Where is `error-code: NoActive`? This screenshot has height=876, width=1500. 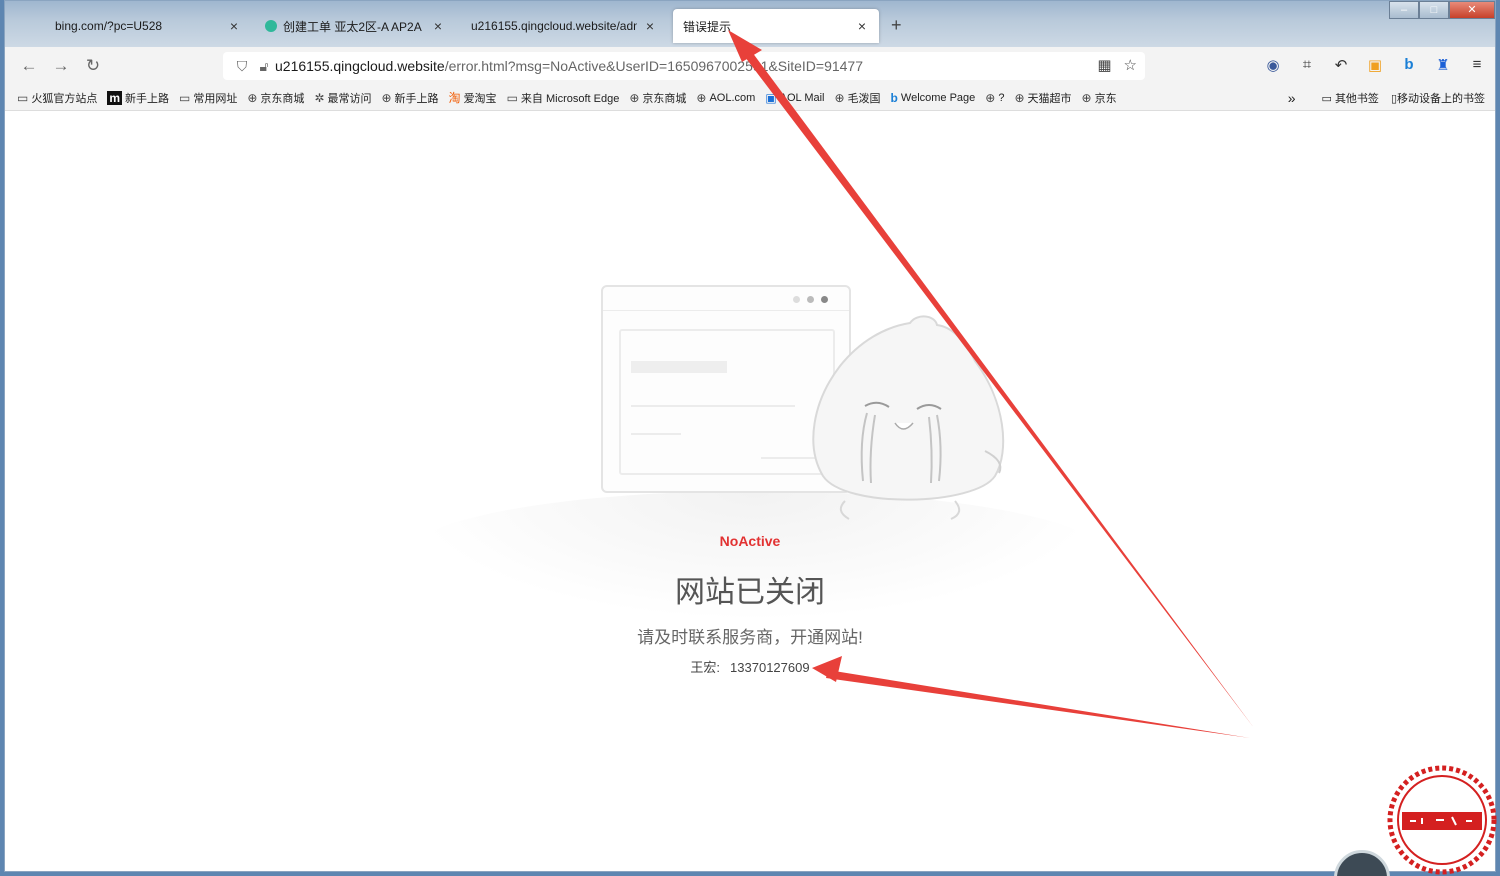 error-code: NoActive is located at coordinates (750, 541).